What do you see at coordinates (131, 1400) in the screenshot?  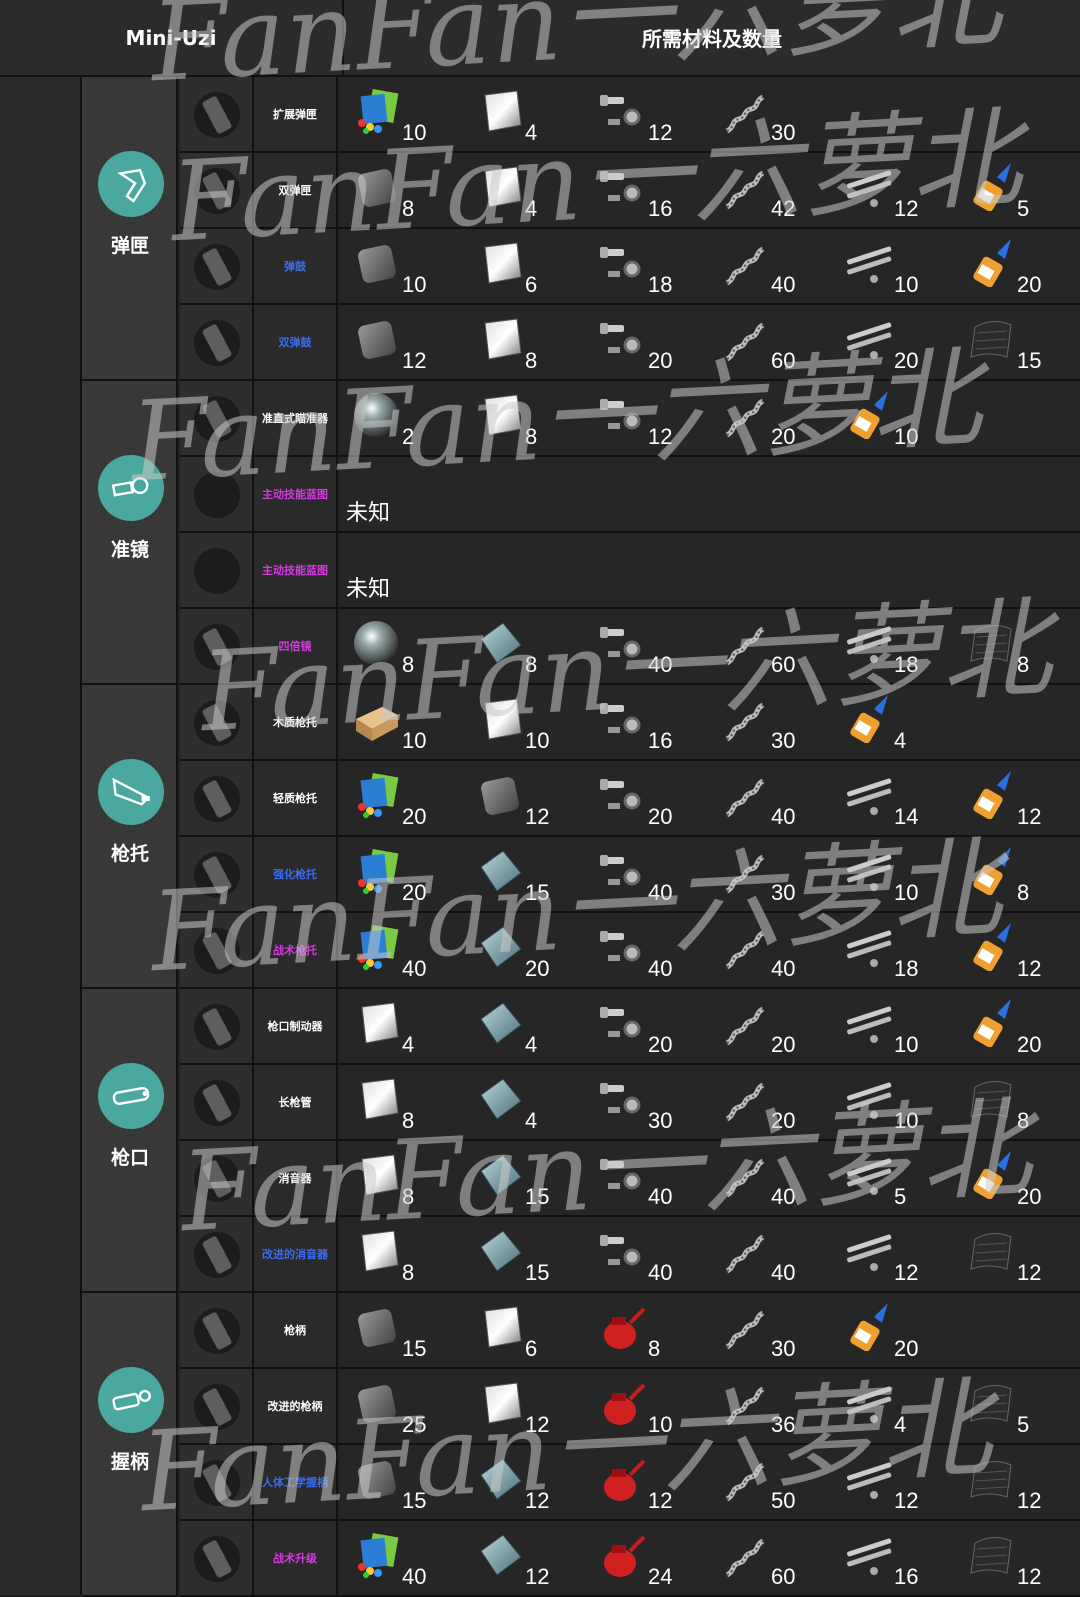 I see `grip-icon` at bounding box center [131, 1400].